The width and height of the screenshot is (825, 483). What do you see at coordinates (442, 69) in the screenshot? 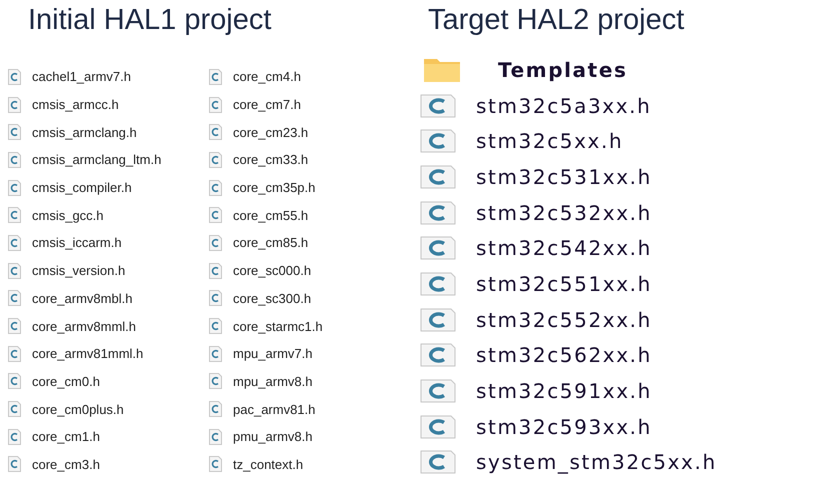
I see `folder-icon` at bounding box center [442, 69].